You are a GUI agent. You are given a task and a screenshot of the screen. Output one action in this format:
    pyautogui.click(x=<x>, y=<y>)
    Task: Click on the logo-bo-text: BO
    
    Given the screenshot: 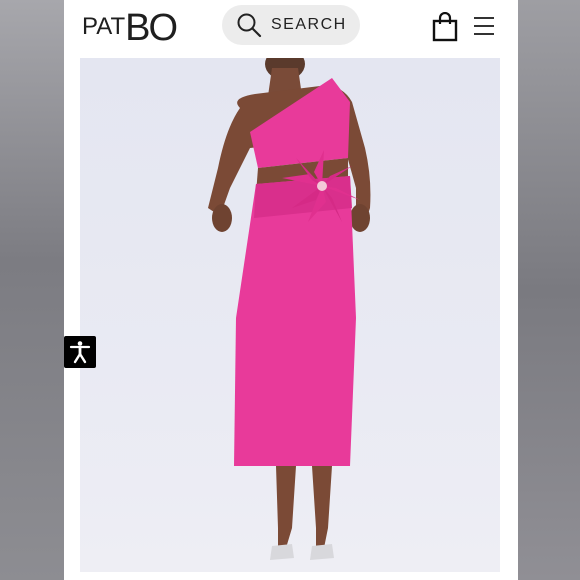 What is the action you would take?
    pyautogui.click(x=151, y=28)
    